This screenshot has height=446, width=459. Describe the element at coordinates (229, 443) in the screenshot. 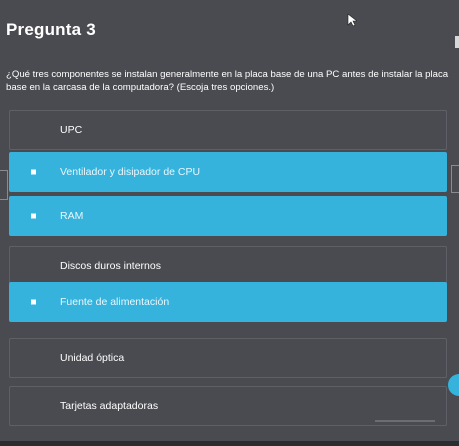

I see `bottom-bar` at that location.